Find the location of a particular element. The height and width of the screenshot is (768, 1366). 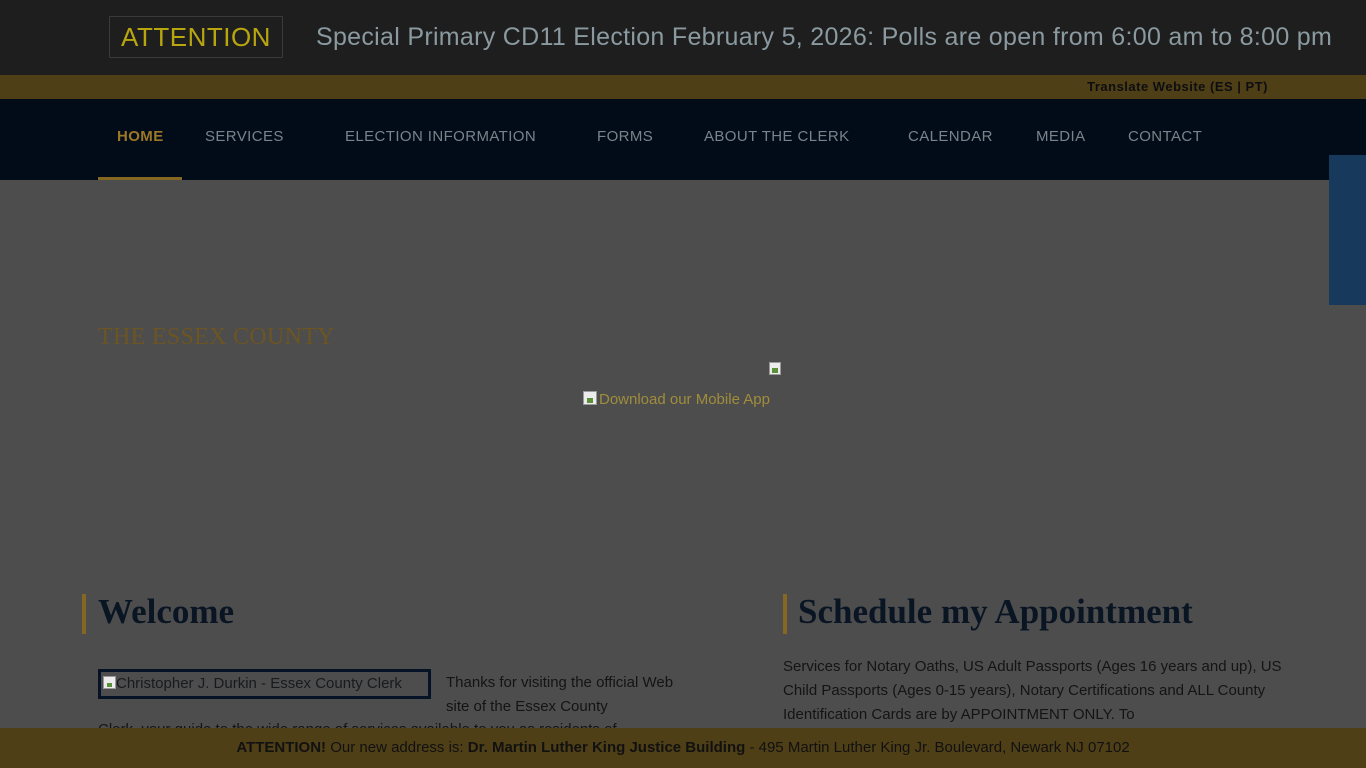

active-nav-indicator is located at coordinates (140, 178).